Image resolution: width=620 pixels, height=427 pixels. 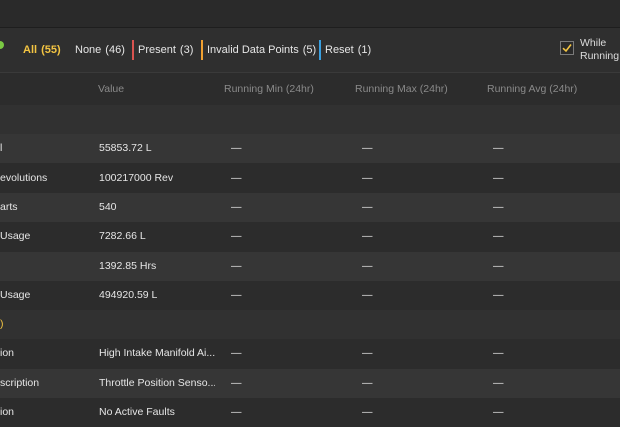 I want to click on while-running-label: While Running, so click(x=600, y=50).